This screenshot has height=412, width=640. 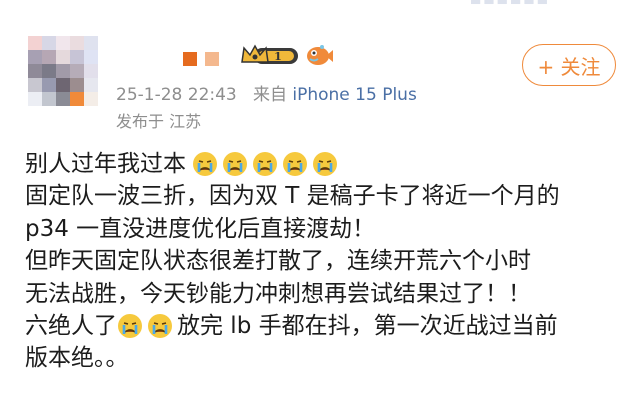 I want to click on content-line-7: 版本绝。。, so click(x=77, y=358).